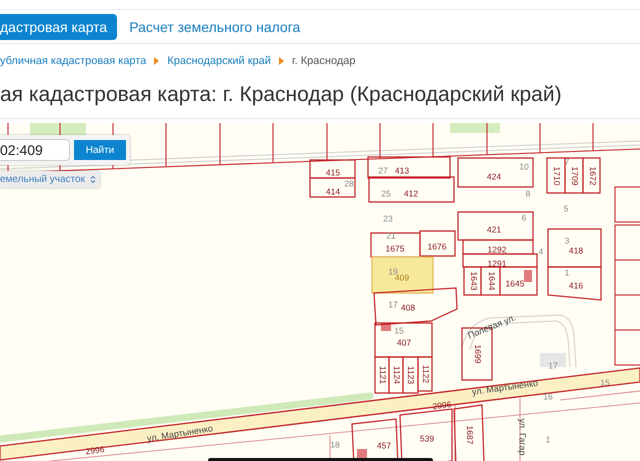 The width and height of the screenshot is (640, 461). What do you see at coordinates (93, 179) in the screenshot?
I see `chevron-up-down-icon` at bounding box center [93, 179].